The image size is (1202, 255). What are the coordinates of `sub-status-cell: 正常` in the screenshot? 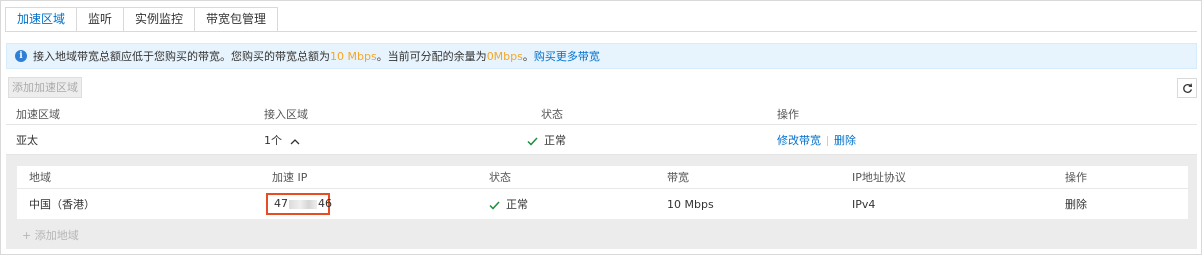 It's located at (508, 204).